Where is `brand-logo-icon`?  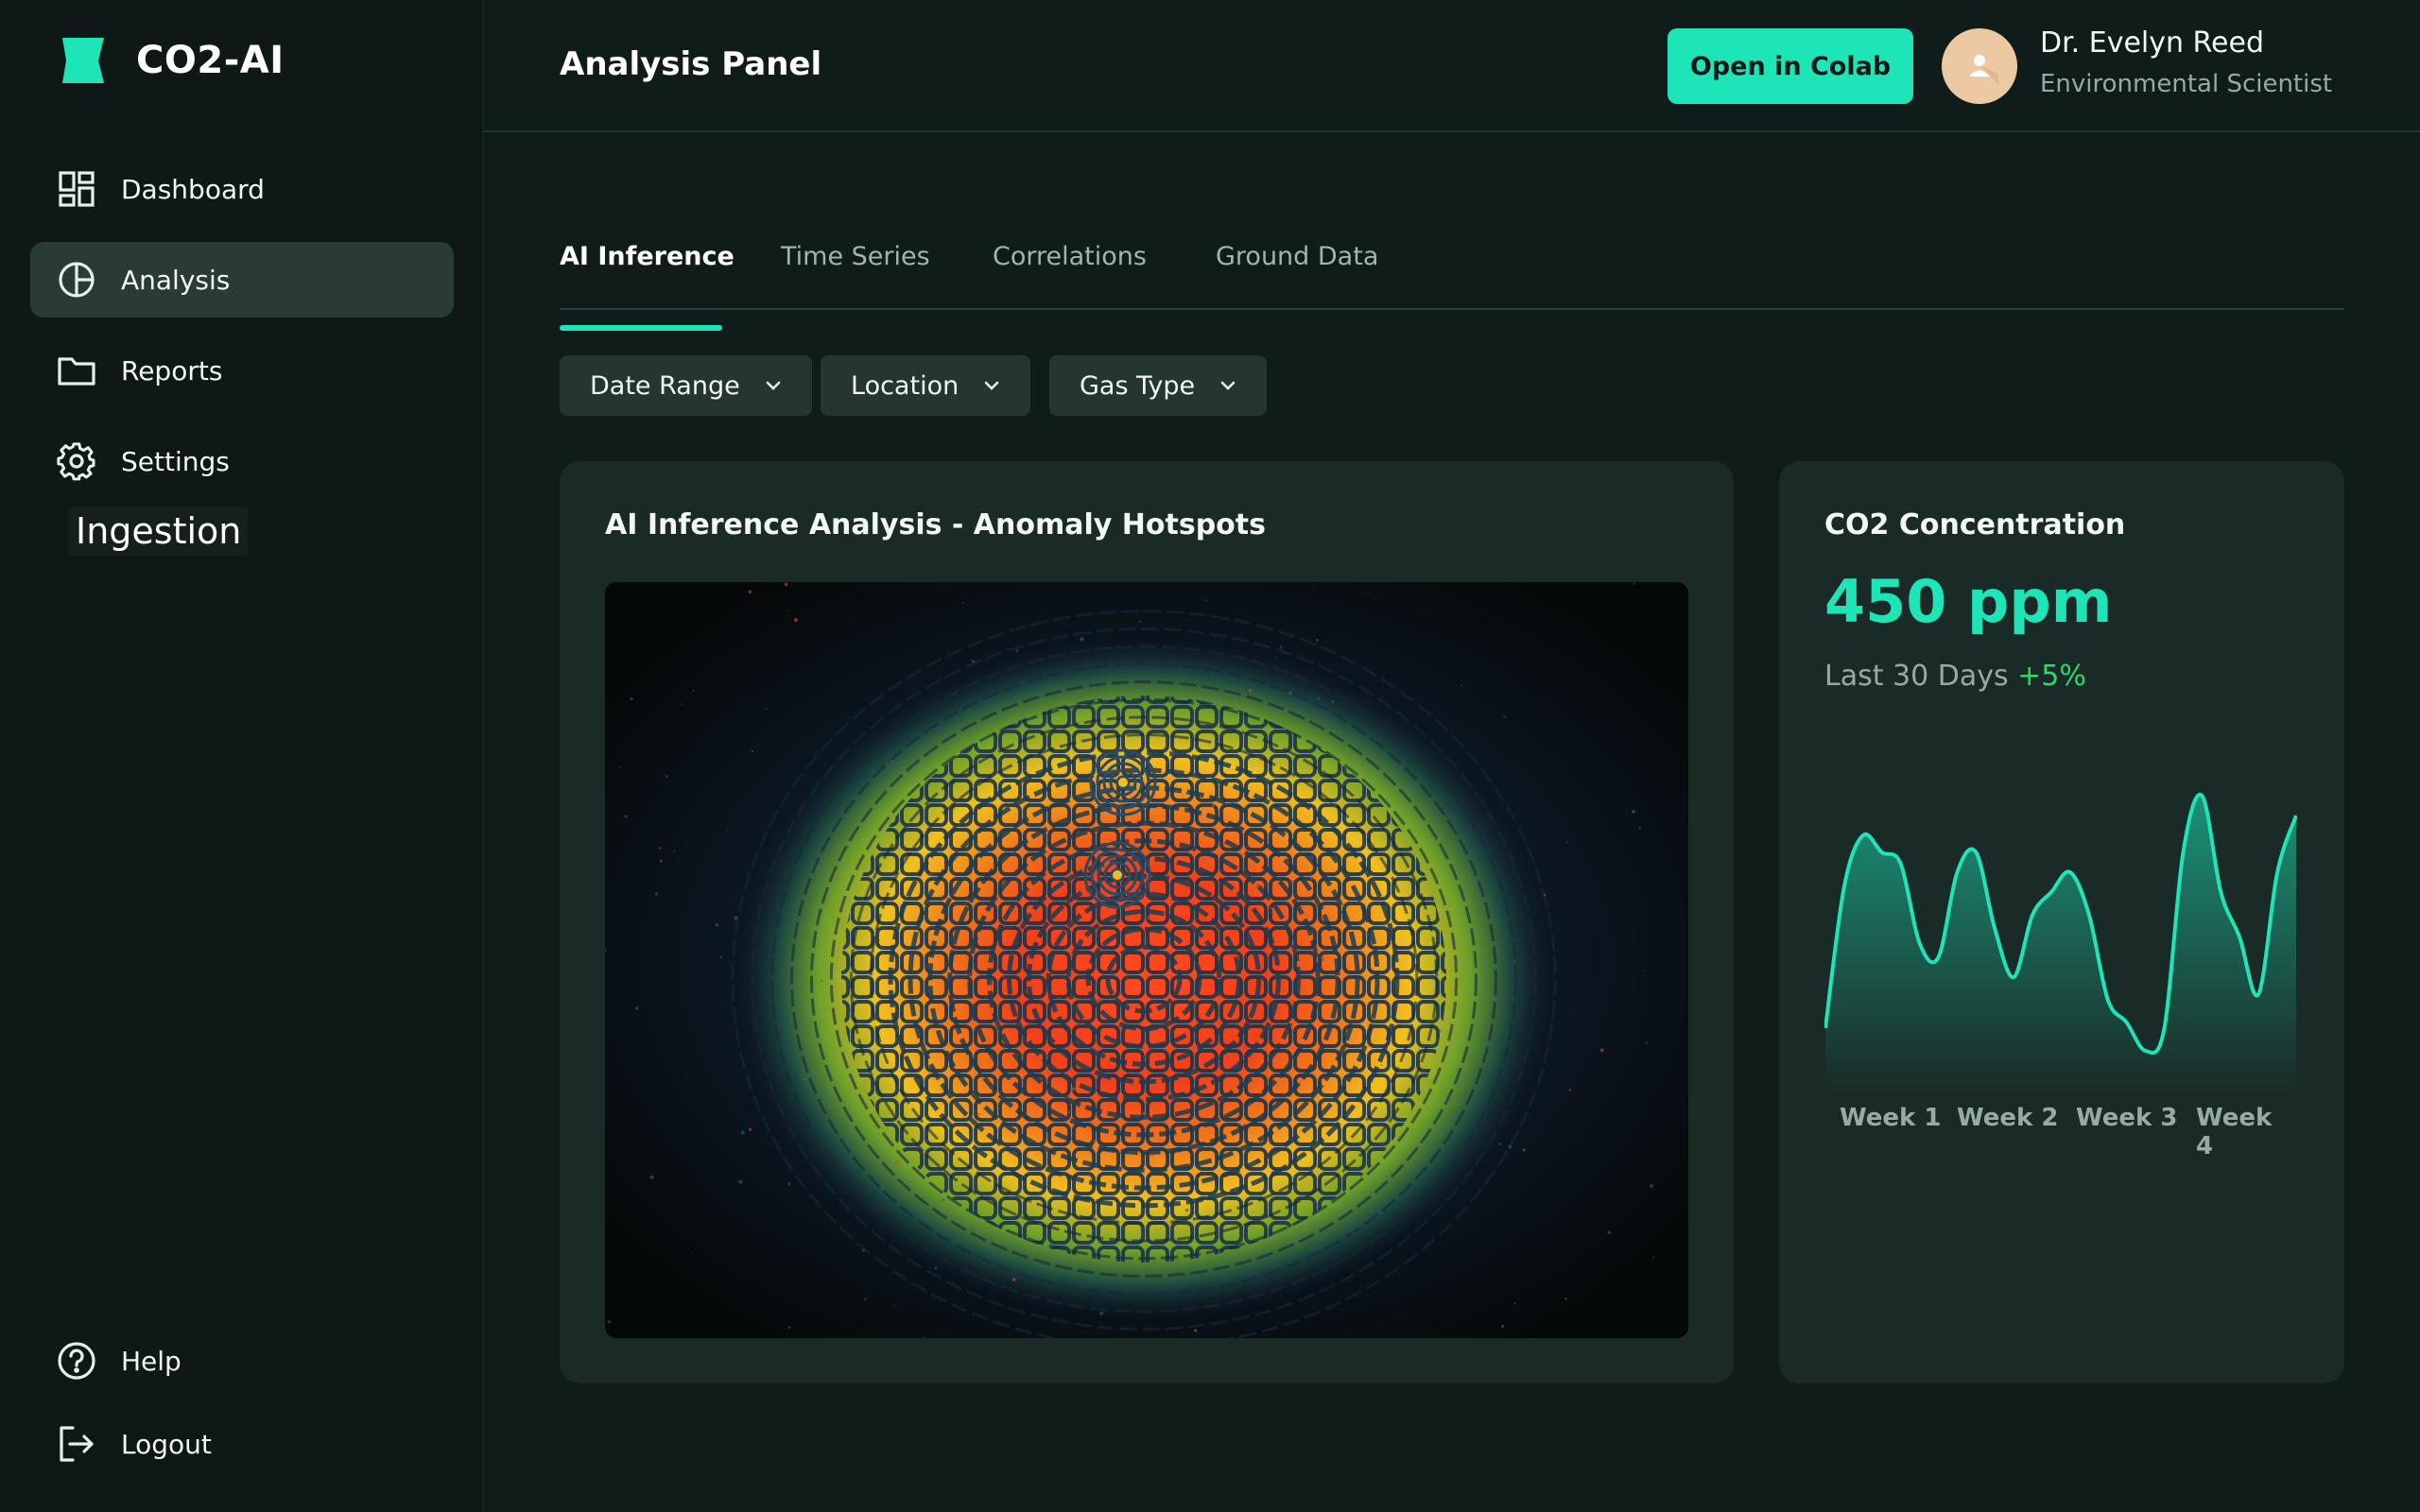 brand-logo-icon is located at coordinates (83, 60).